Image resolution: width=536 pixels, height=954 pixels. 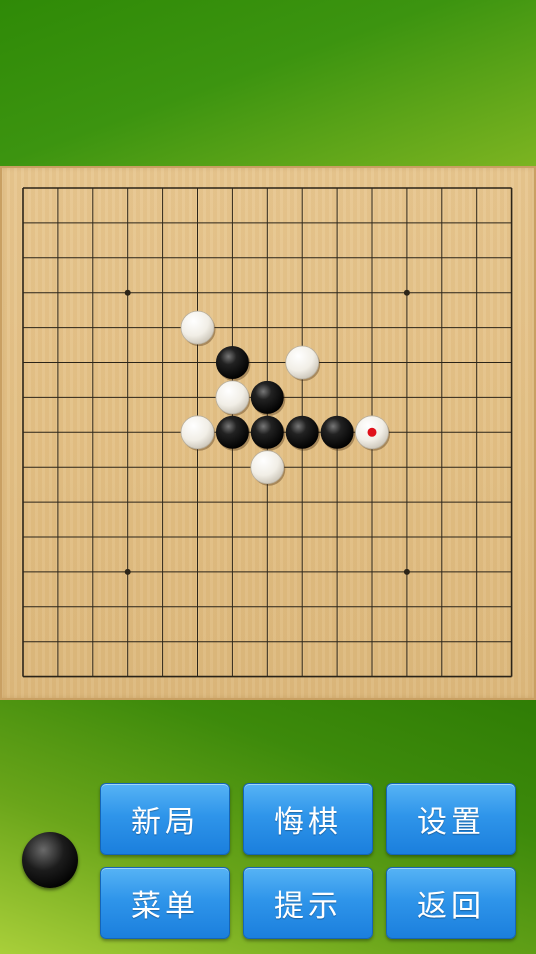 What do you see at coordinates (165, 903) in the screenshot?
I see `menu-button: 菜单` at bounding box center [165, 903].